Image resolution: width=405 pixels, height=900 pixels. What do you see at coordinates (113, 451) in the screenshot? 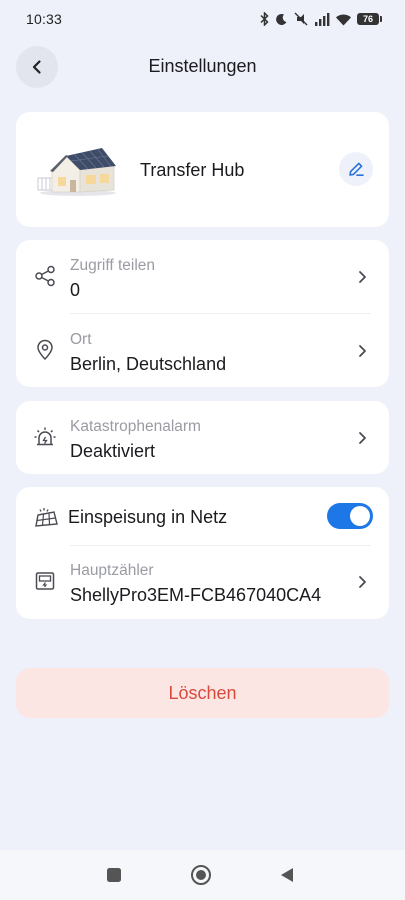
I see `disaster-alarm-value: Deaktiviert` at bounding box center [113, 451].